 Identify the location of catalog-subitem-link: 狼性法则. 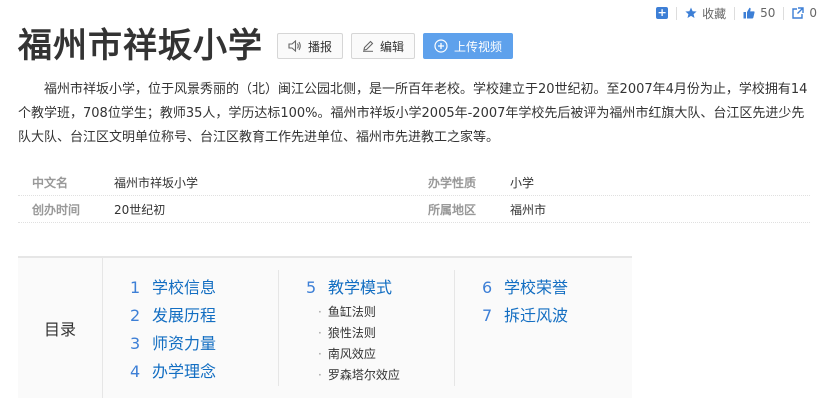
(352, 333).